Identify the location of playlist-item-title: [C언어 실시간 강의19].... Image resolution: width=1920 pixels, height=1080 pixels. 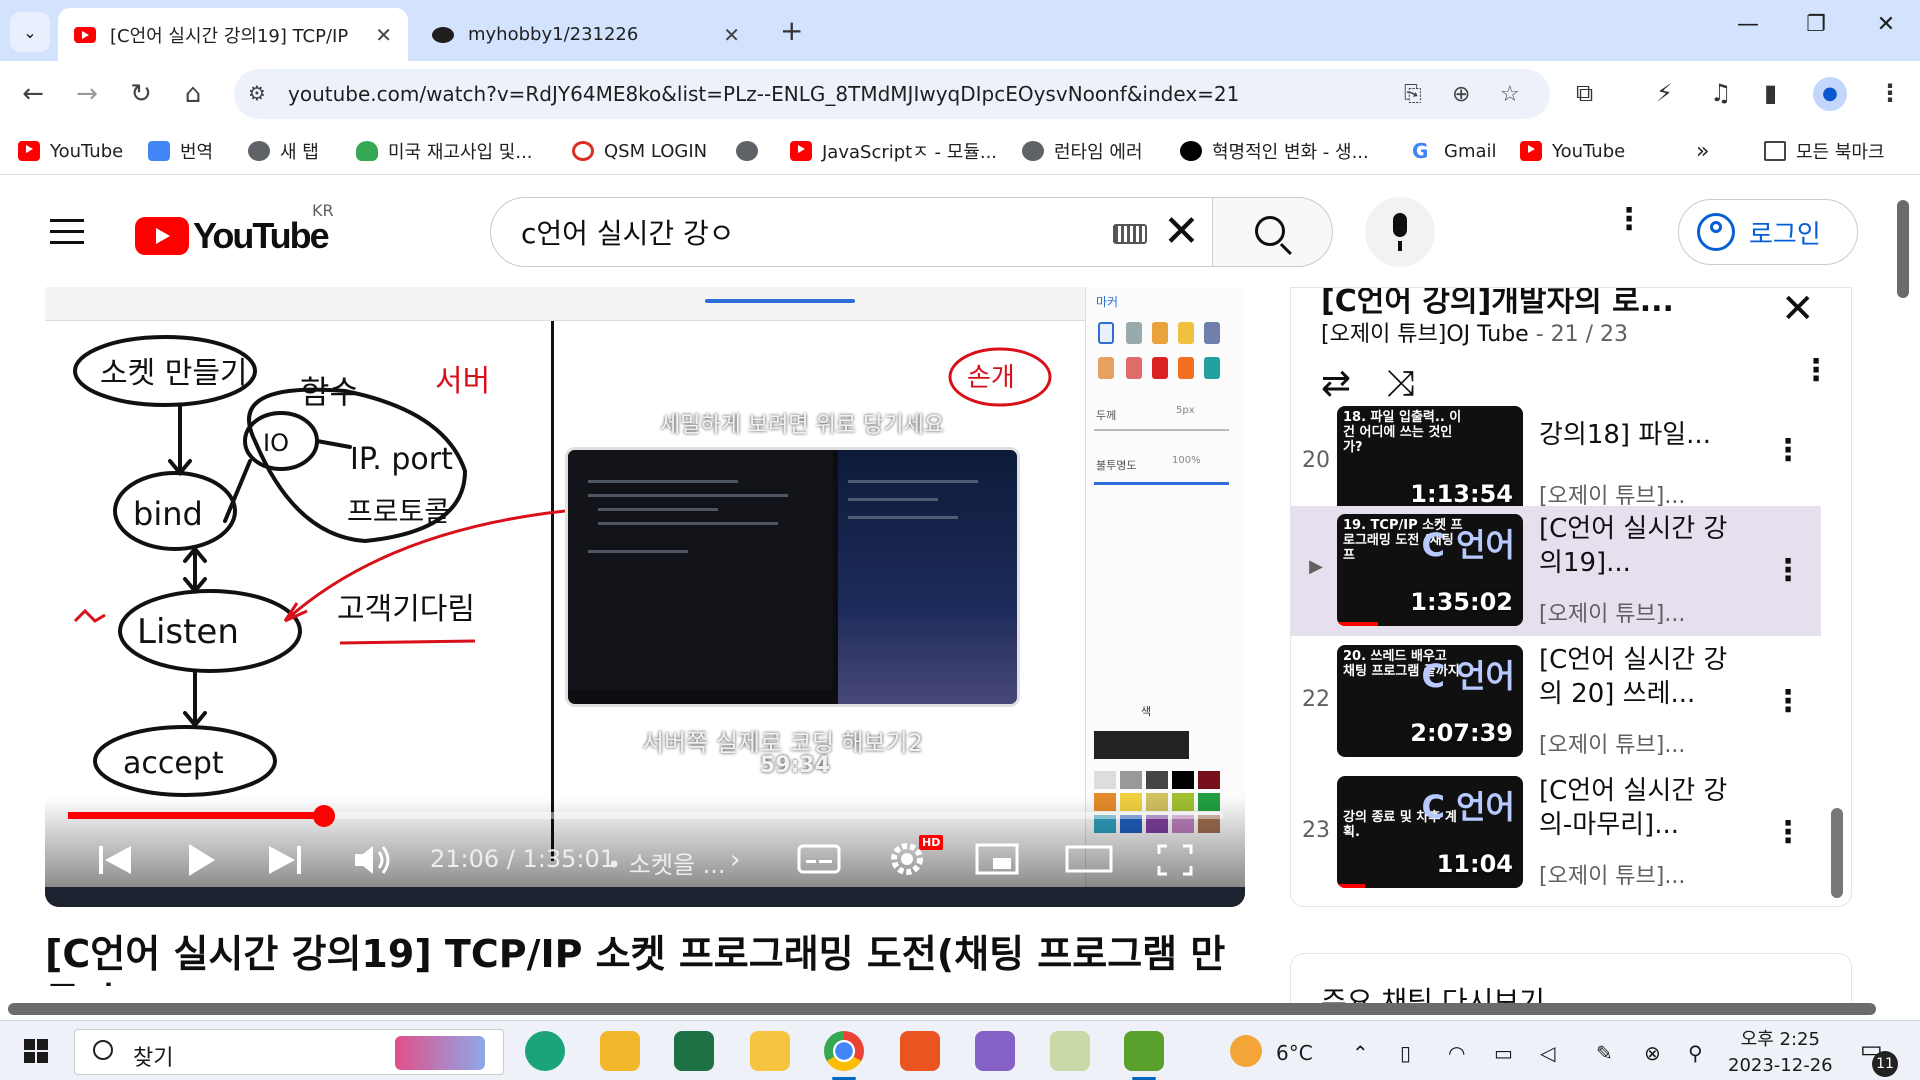
(1639, 546).